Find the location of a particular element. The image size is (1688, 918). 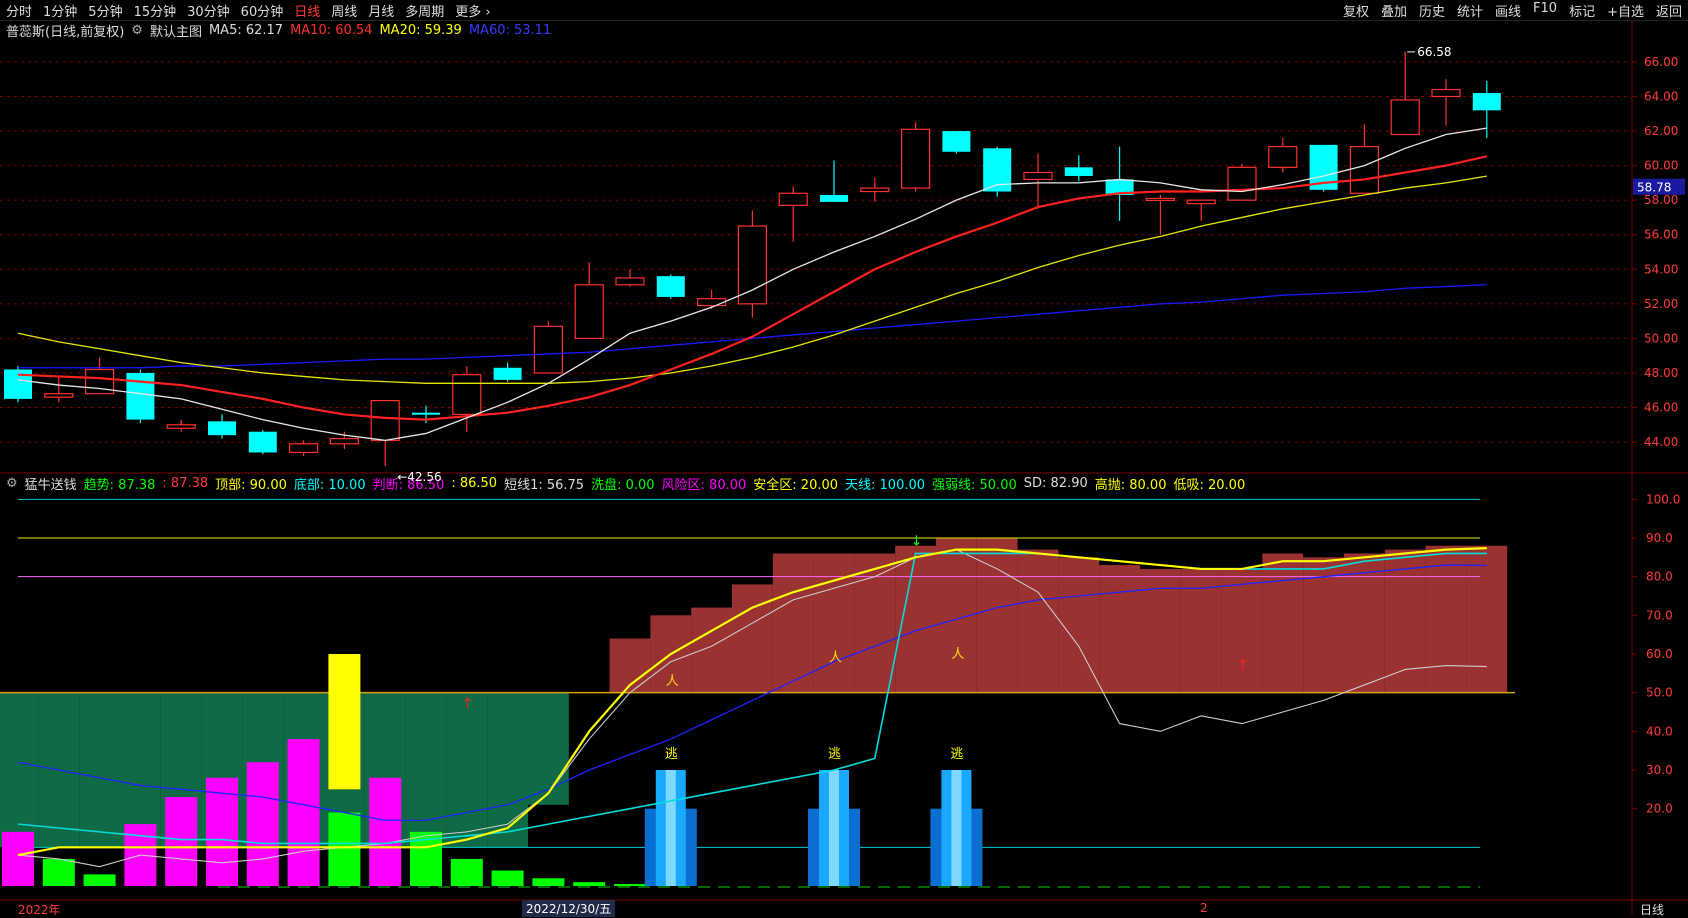

y-tick-label: 40.0 is located at coordinates (1659, 731).